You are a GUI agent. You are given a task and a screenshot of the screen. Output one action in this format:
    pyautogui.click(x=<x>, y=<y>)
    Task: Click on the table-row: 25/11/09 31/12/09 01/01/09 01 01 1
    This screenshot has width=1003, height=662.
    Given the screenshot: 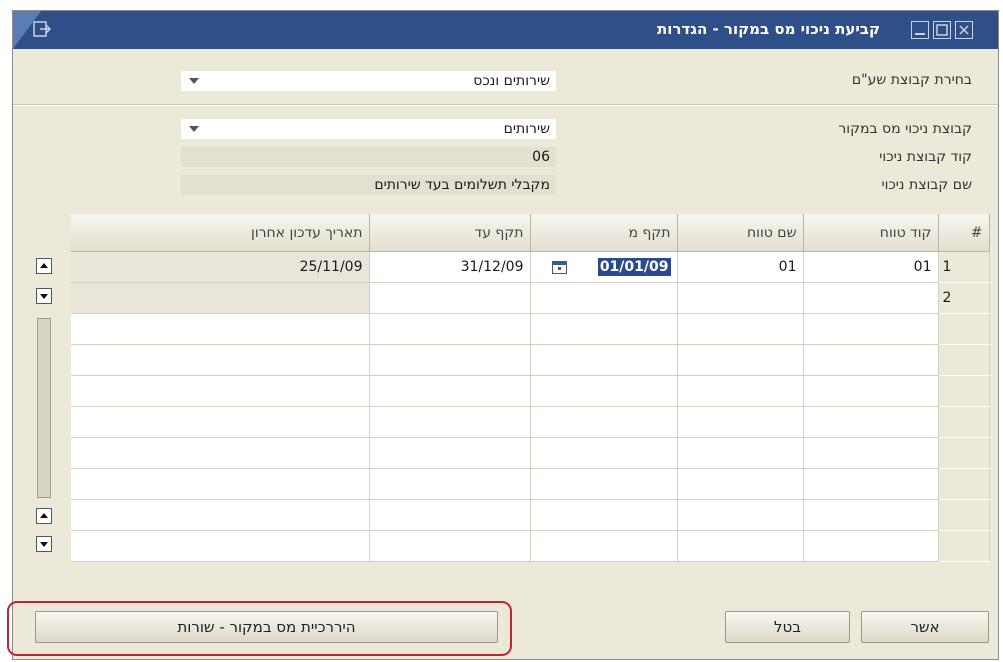 What is the action you would take?
    pyautogui.click(x=530, y=267)
    